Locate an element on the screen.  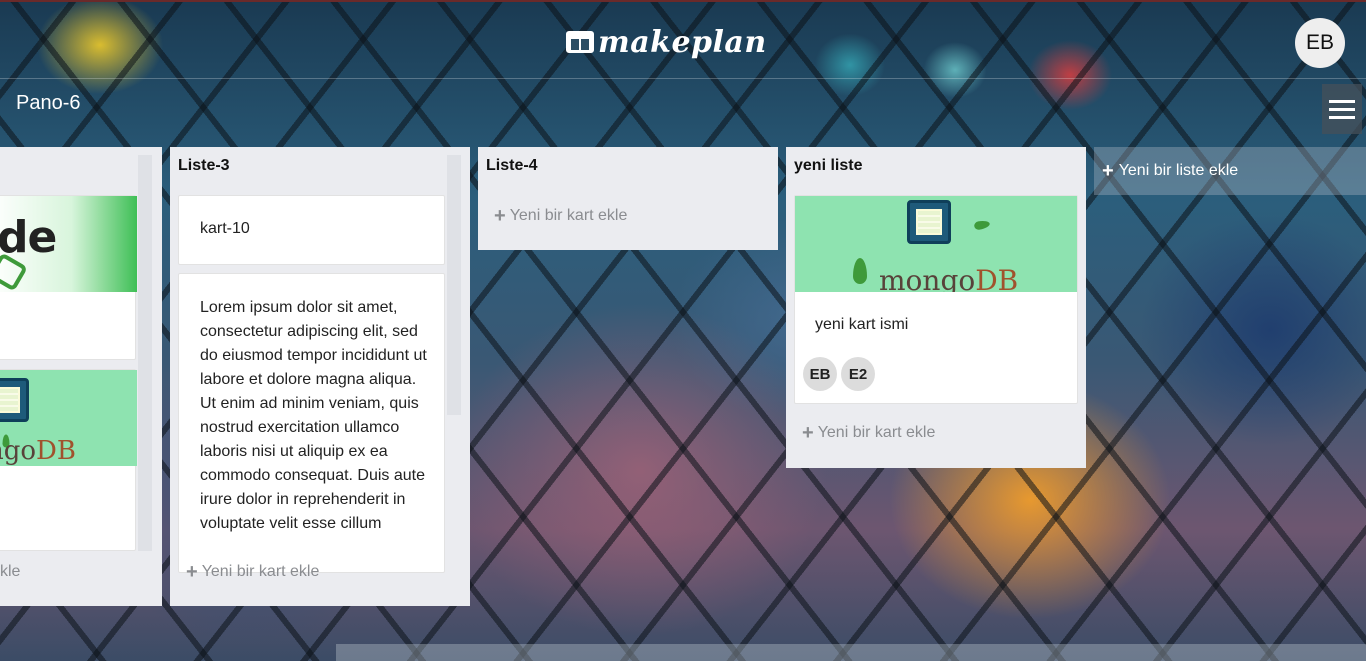
card-cover-image: ngoDB is located at coordinates (68, 418).